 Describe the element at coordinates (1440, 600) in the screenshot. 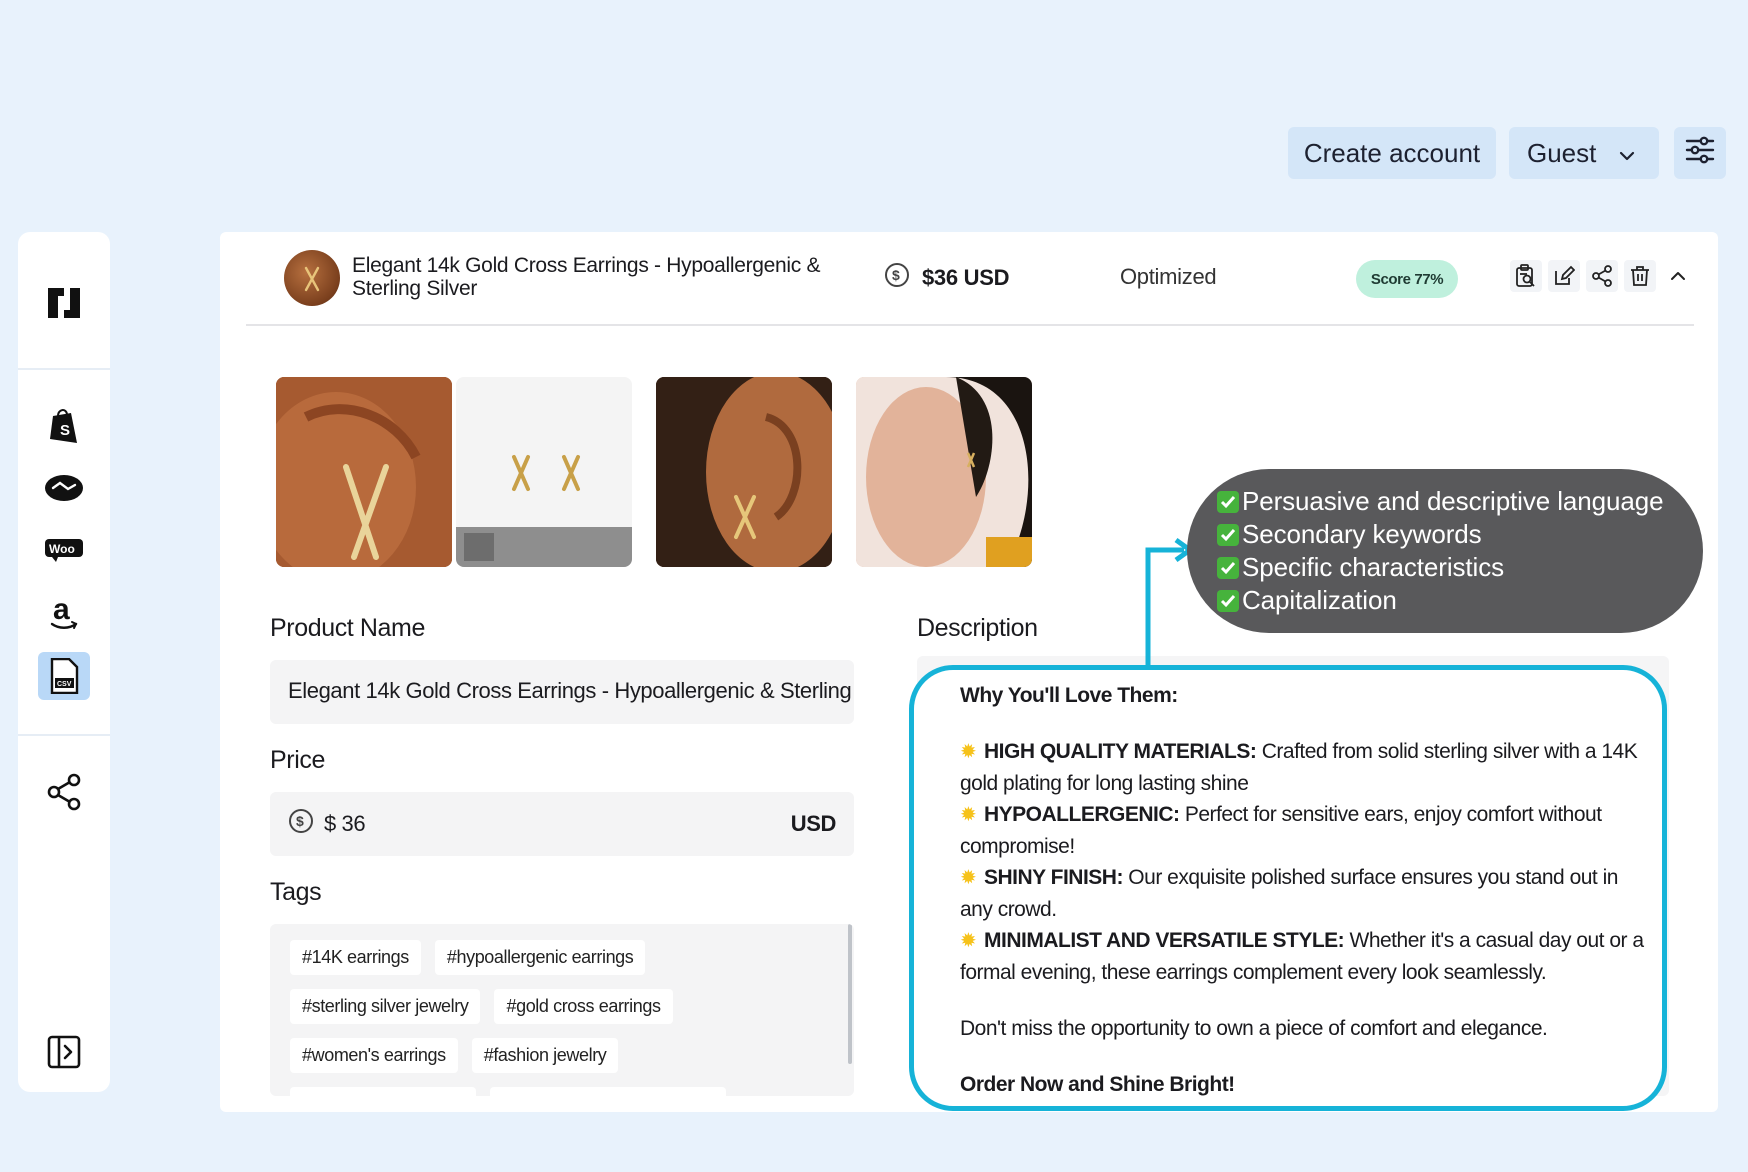

I see `checklist-item: Capitalization` at that location.